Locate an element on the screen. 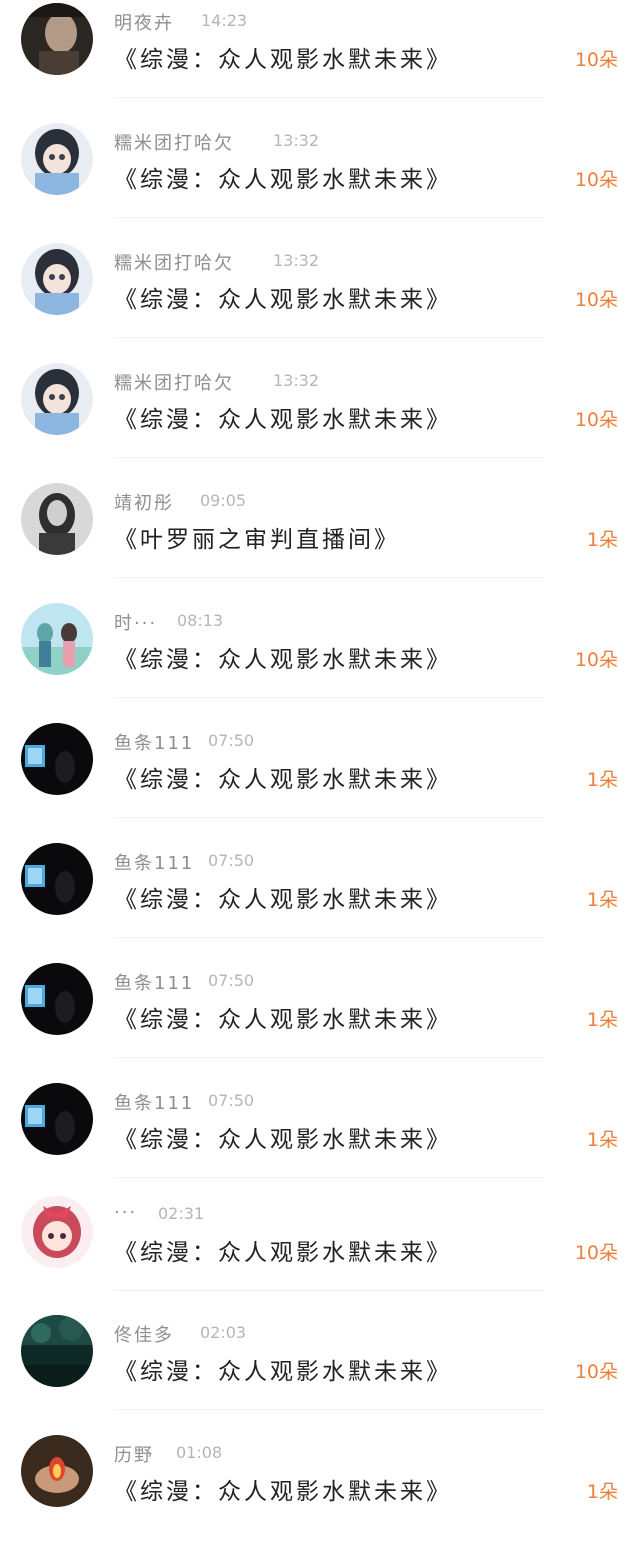 The image size is (640, 1551). grayscale-portrait-icon is located at coordinates (57, 519).